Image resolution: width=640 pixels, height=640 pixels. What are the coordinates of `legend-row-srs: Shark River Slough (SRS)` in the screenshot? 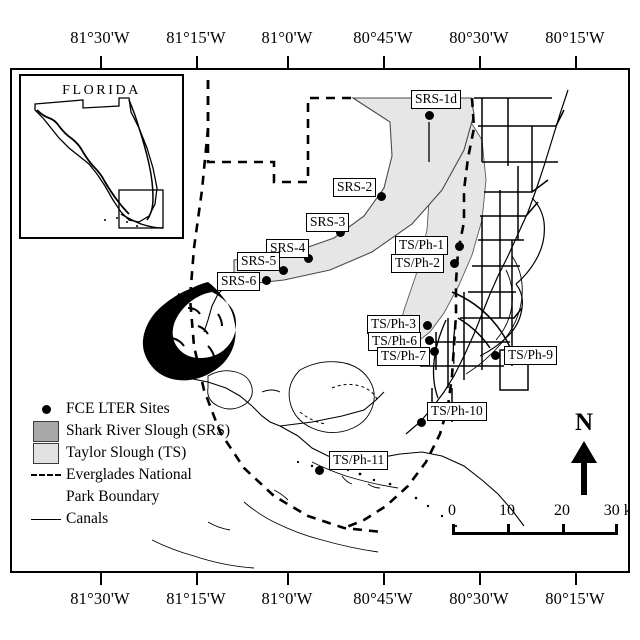 It's located at (128, 431).